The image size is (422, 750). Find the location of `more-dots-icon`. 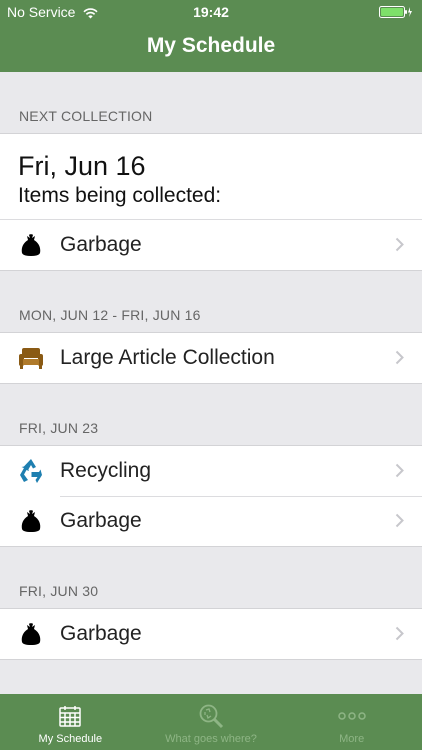

more-dots-icon is located at coordinates (351, 716).